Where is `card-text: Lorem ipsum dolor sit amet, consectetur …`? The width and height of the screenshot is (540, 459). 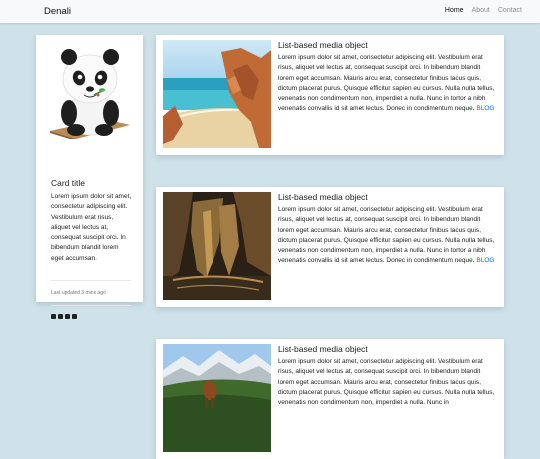
card-text: Lorem ipsum dolor sit amet, consectetur … is located at coordinates (91, 227).